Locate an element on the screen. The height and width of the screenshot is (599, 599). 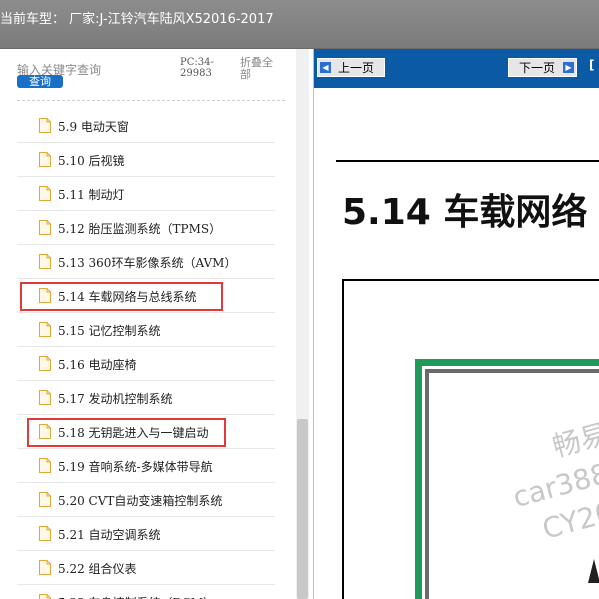
arrow-left-icon: ◀ is located at coordinates (325, 67).